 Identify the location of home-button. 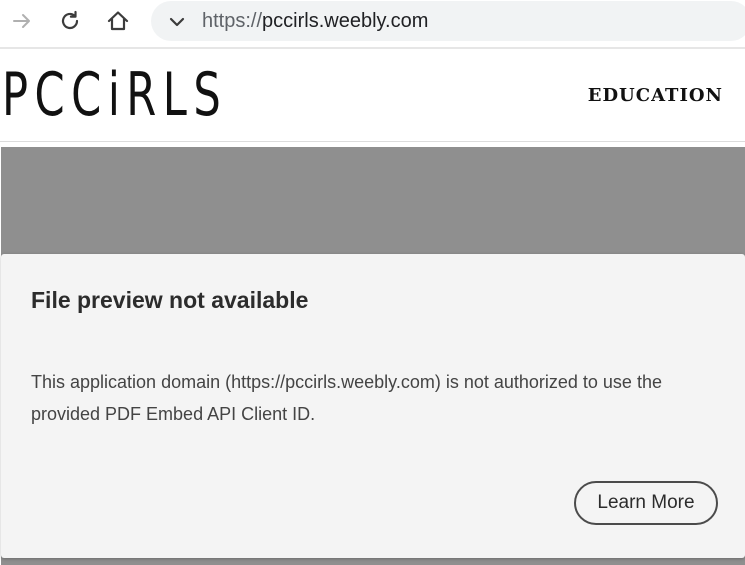
(118, 21).